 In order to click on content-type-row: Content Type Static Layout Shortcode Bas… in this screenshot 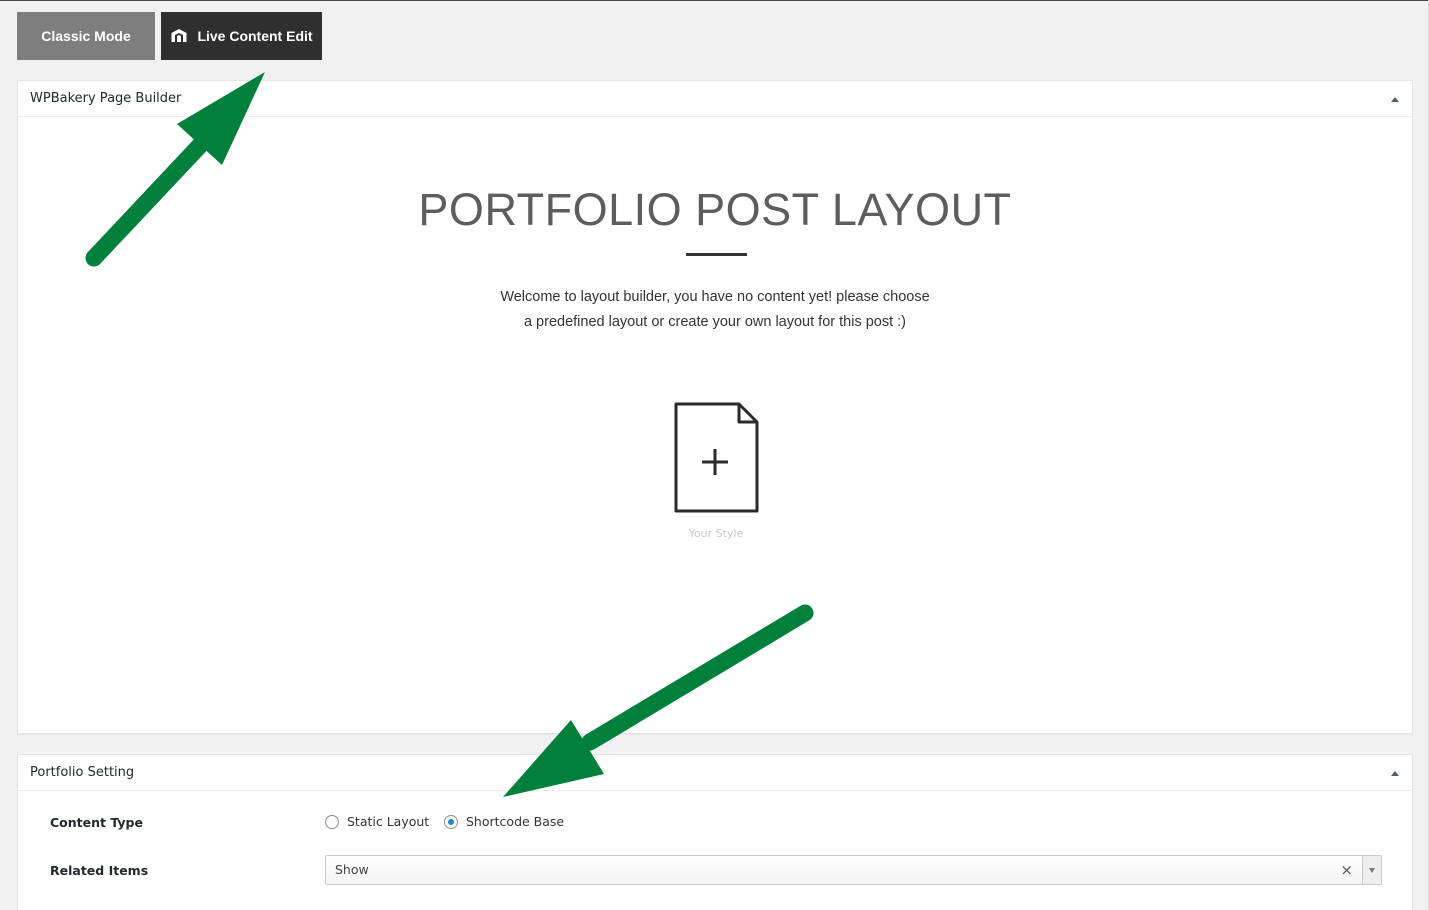, I will do `click(715, 823)`.